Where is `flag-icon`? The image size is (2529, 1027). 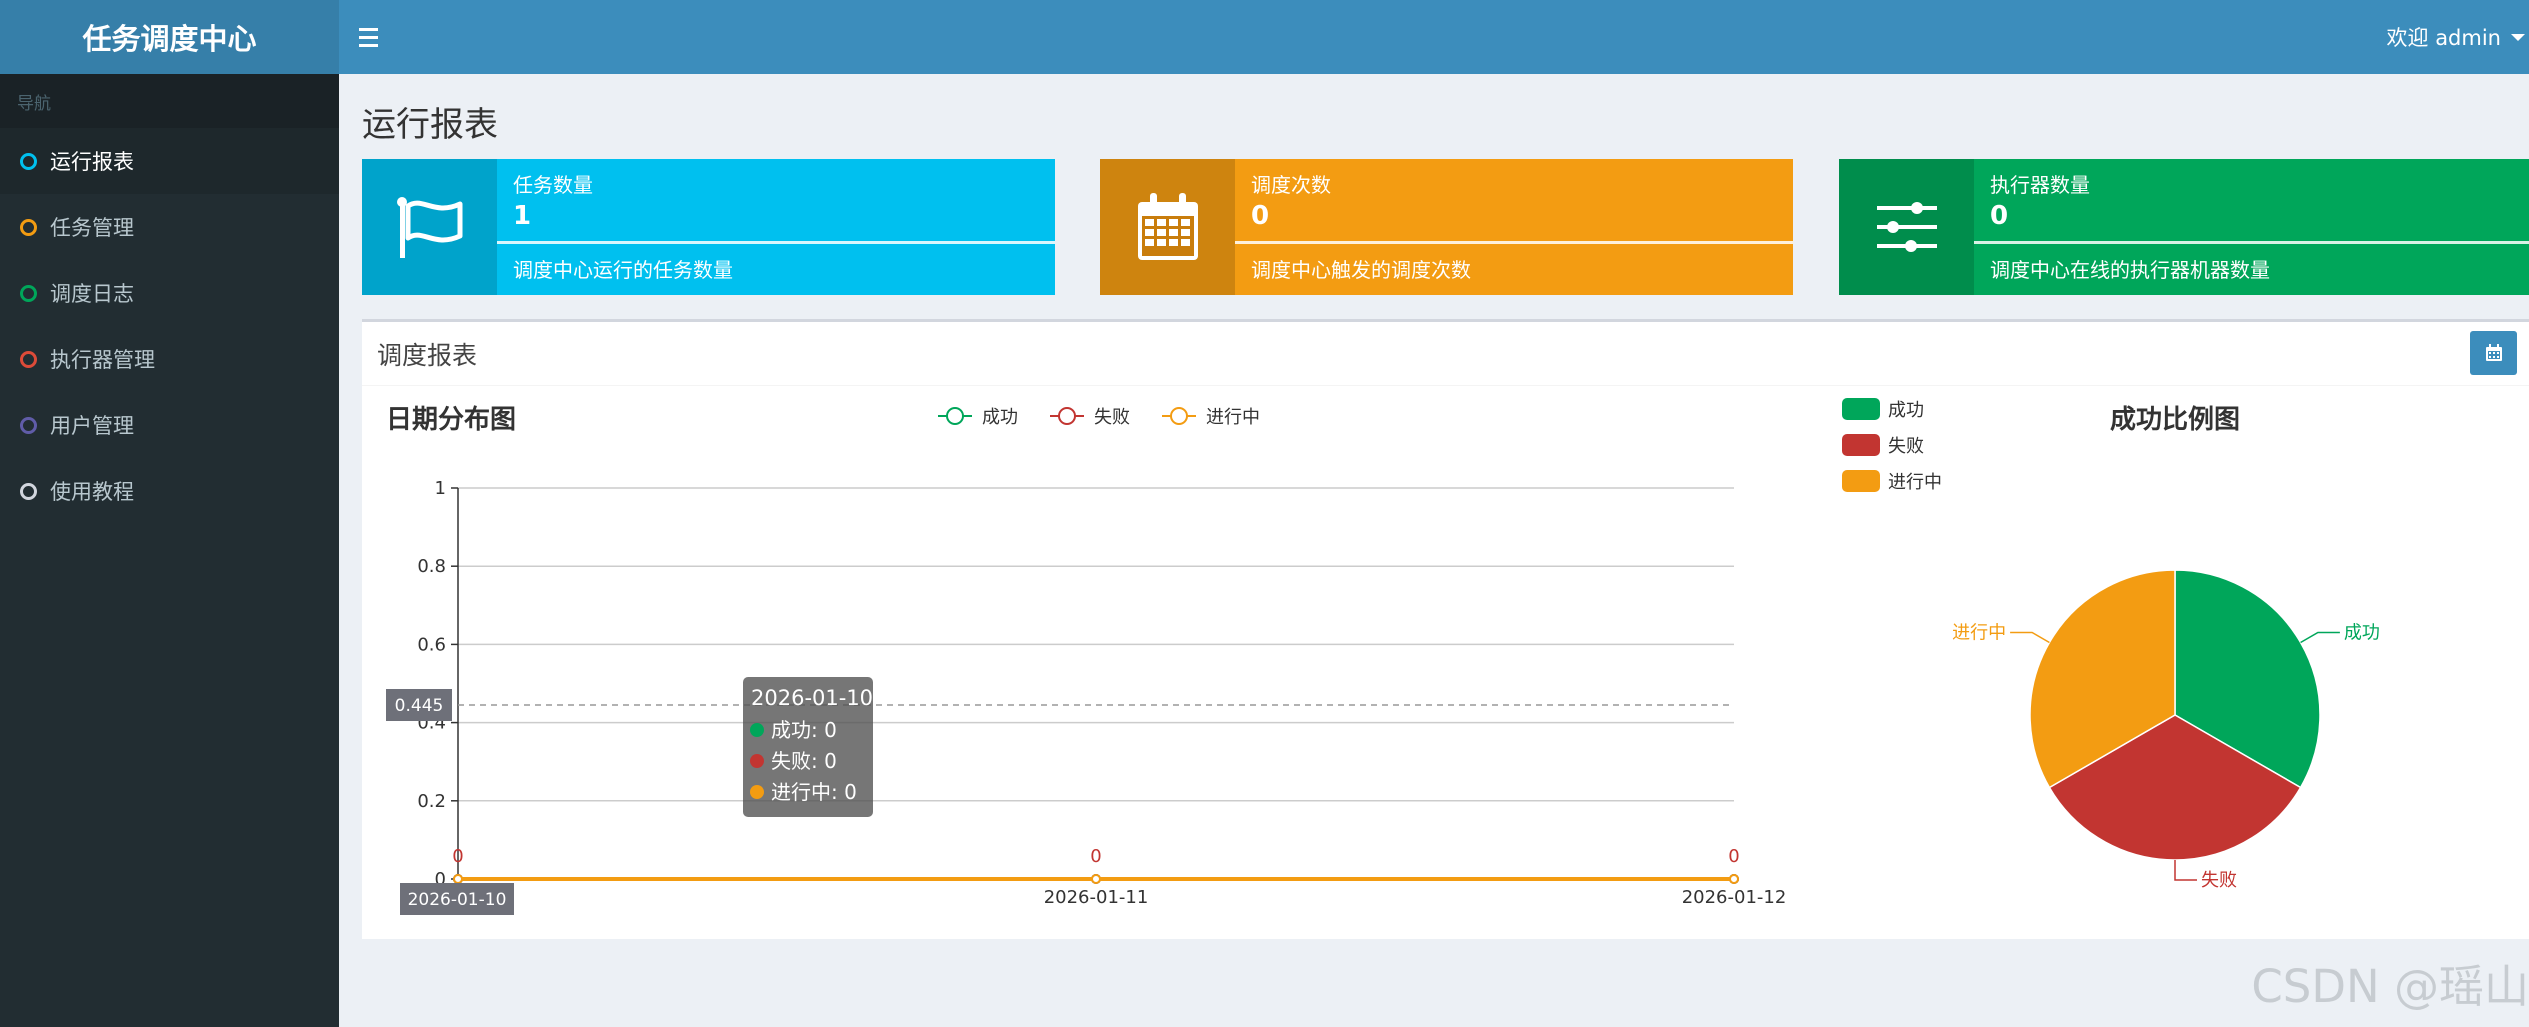
flag-icon is located at coordinates (429, 227).